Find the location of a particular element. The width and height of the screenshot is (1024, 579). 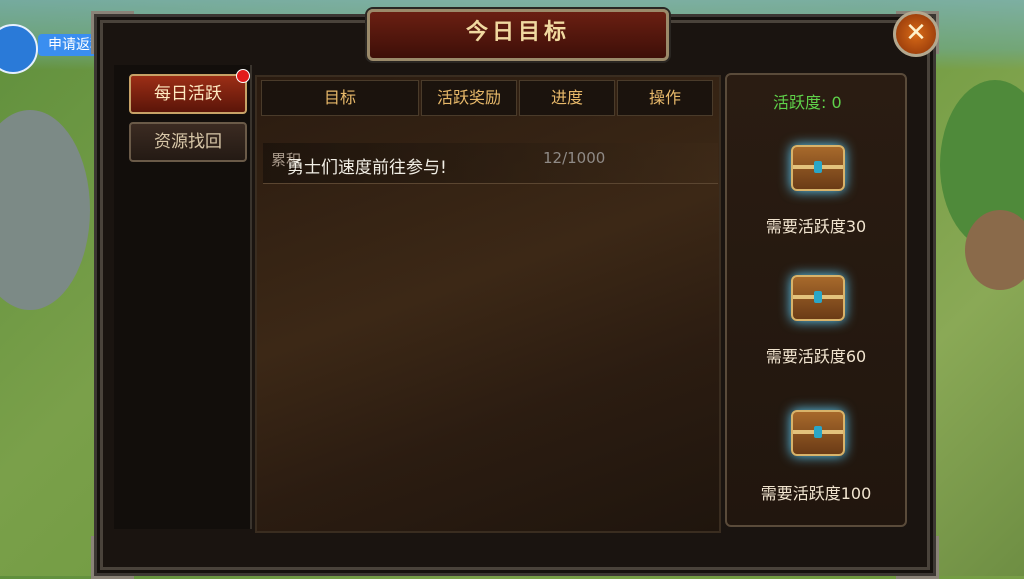

tab-daily-activity: 每日活跃 is located at coordinates (188, 94).